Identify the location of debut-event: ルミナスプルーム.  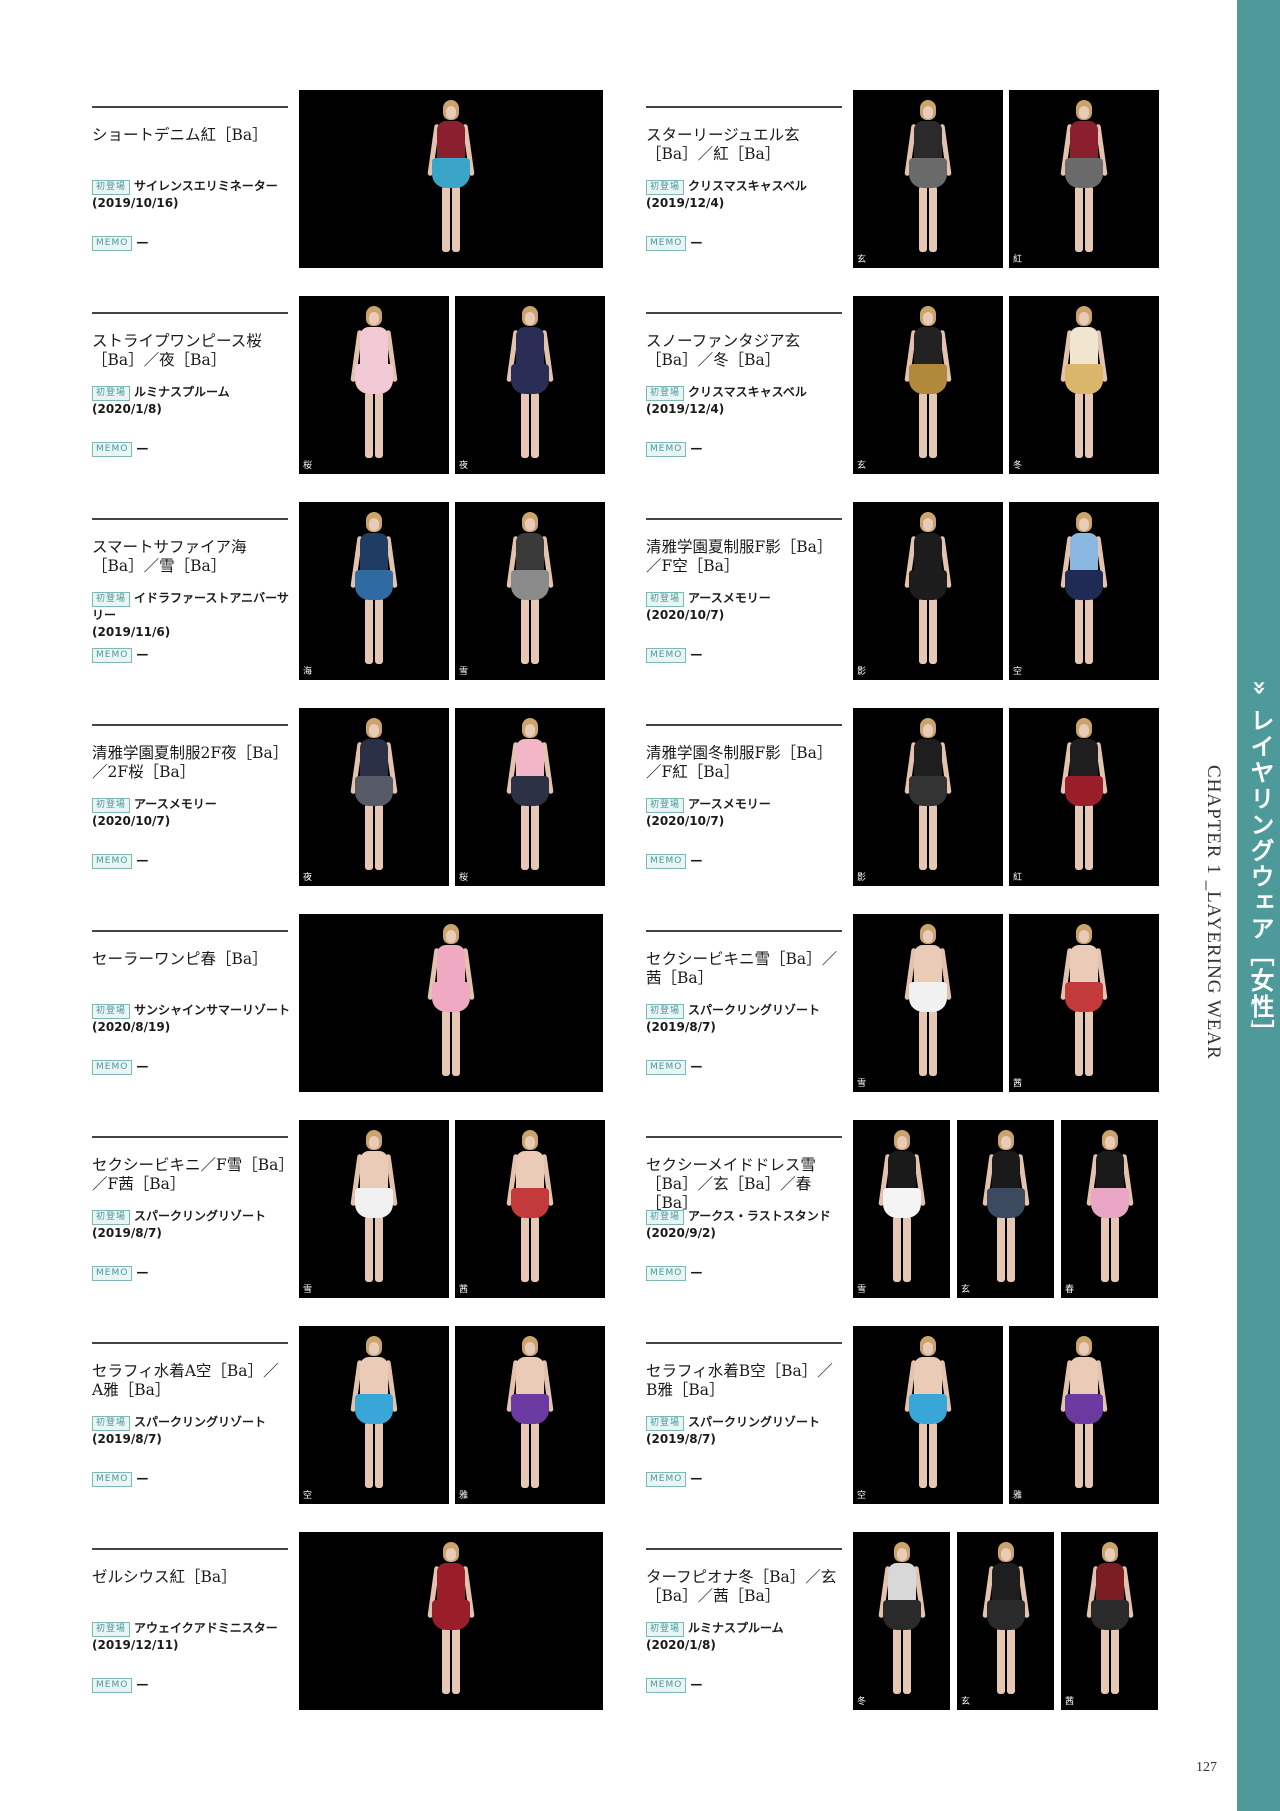
(182, 392).